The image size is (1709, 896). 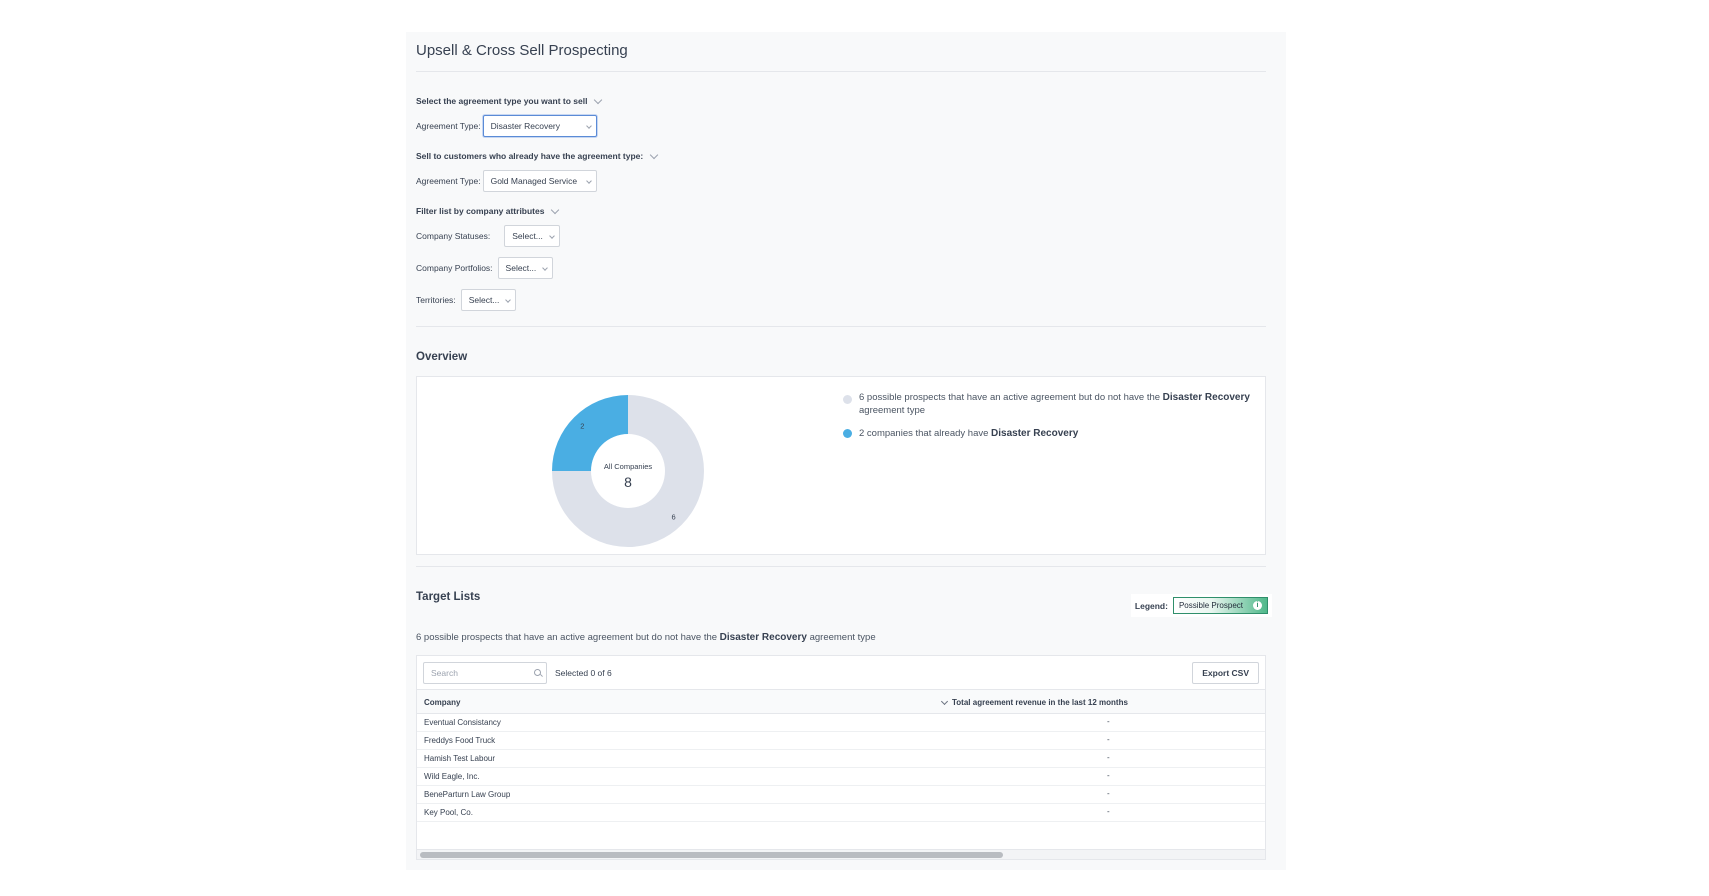 What do you see at coordinates (841, 777) in the screenshot?
I see `table-row: Wild Eagle, Inc. -` at bounding box center [841, 777].